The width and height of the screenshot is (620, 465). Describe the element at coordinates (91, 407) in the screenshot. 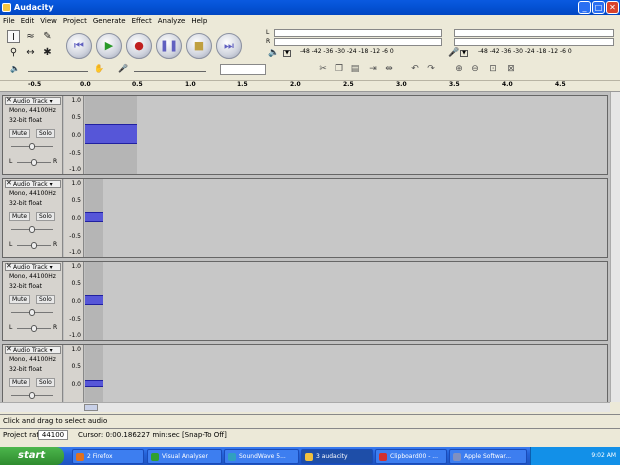

I see `scroll-thumb` at that location.